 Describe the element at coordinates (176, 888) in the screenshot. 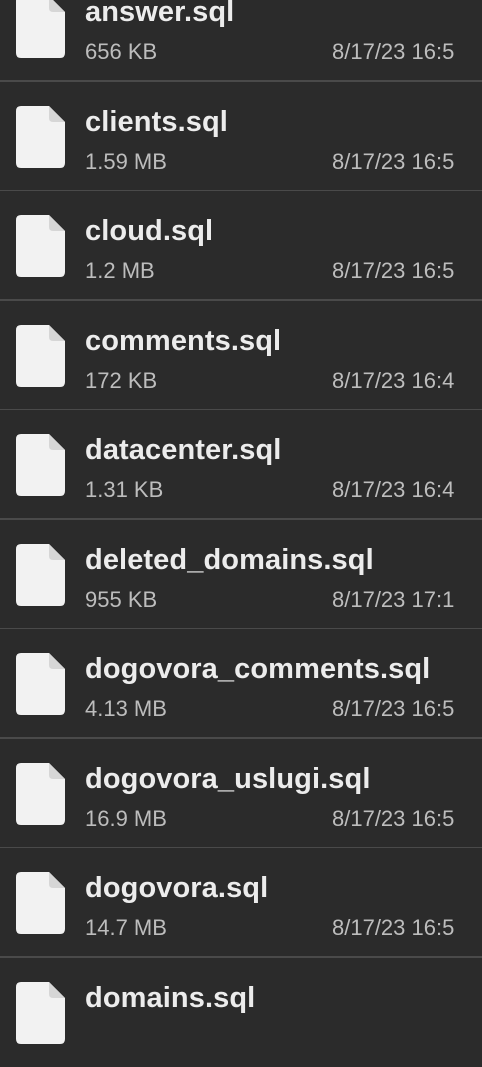

I see `file-name: dogovora.sql` at that location.